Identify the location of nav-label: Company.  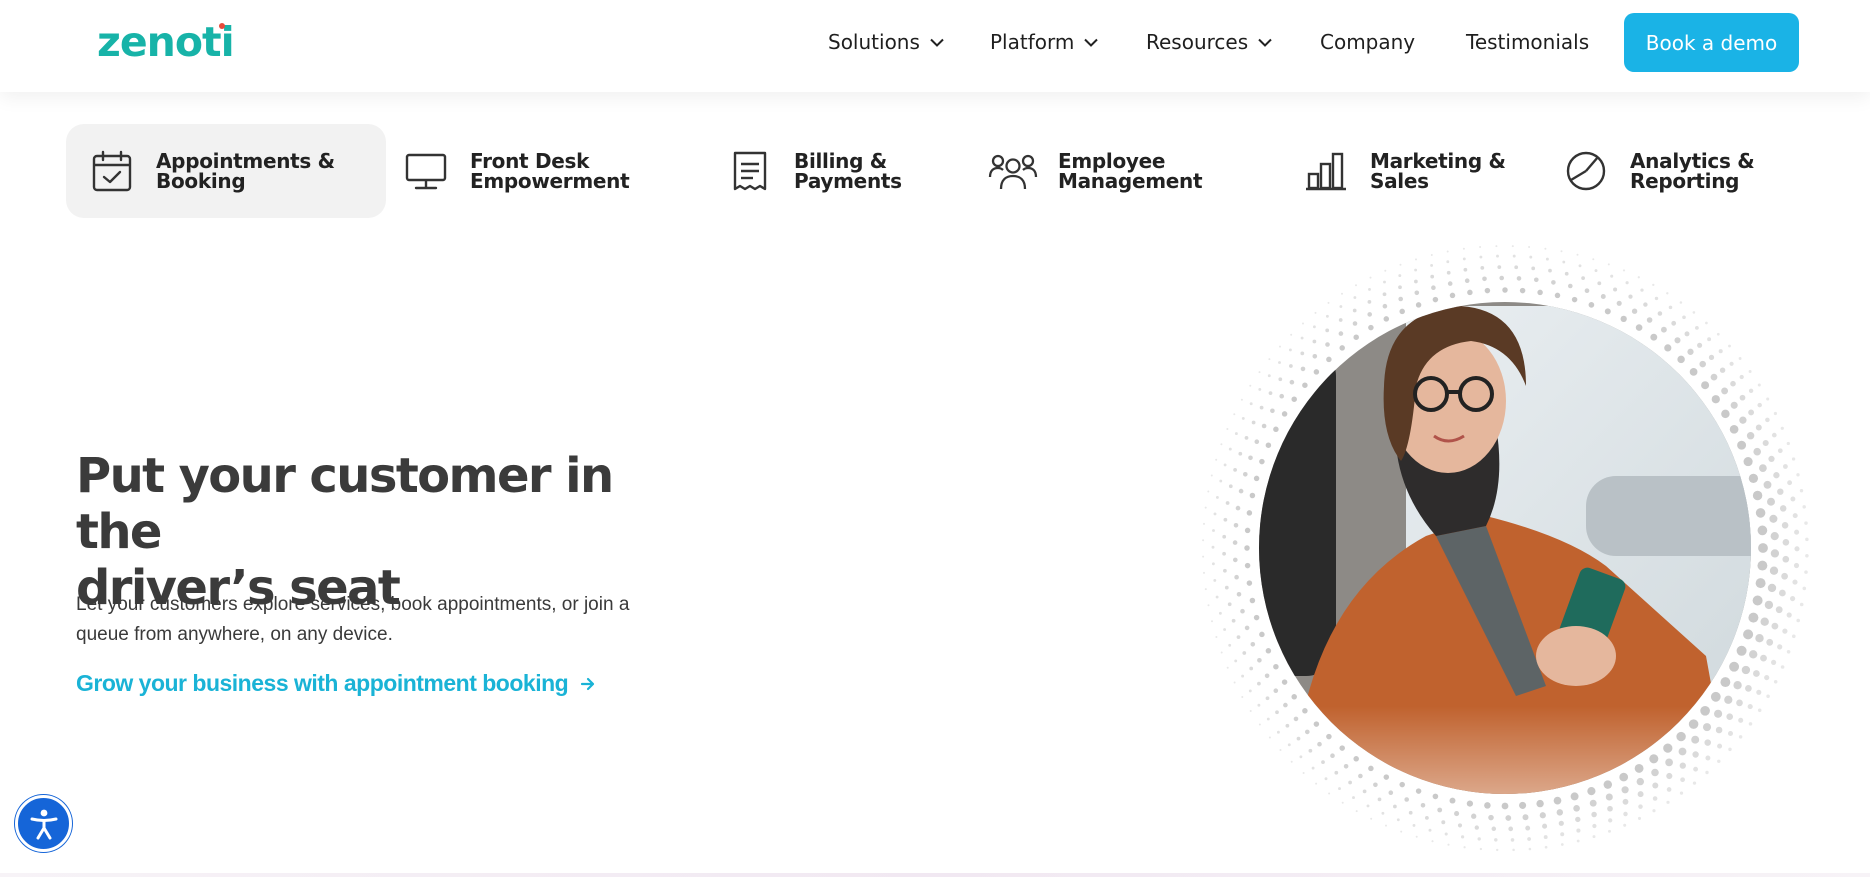
(1368, 42).